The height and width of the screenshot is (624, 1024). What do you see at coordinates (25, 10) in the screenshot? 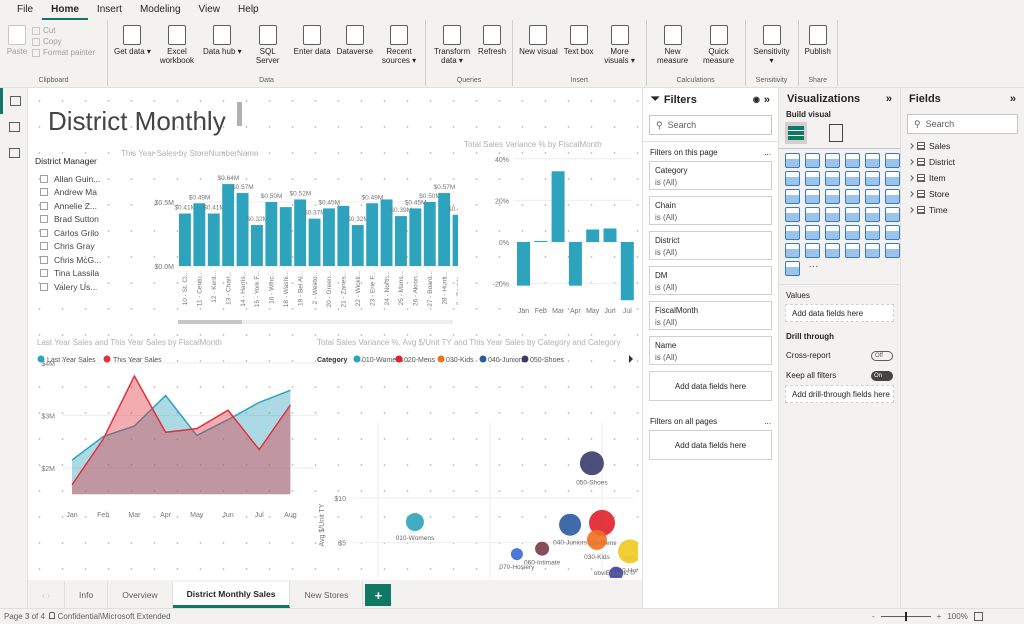
I see `menu-file: File` at bounding box center [25, 10].